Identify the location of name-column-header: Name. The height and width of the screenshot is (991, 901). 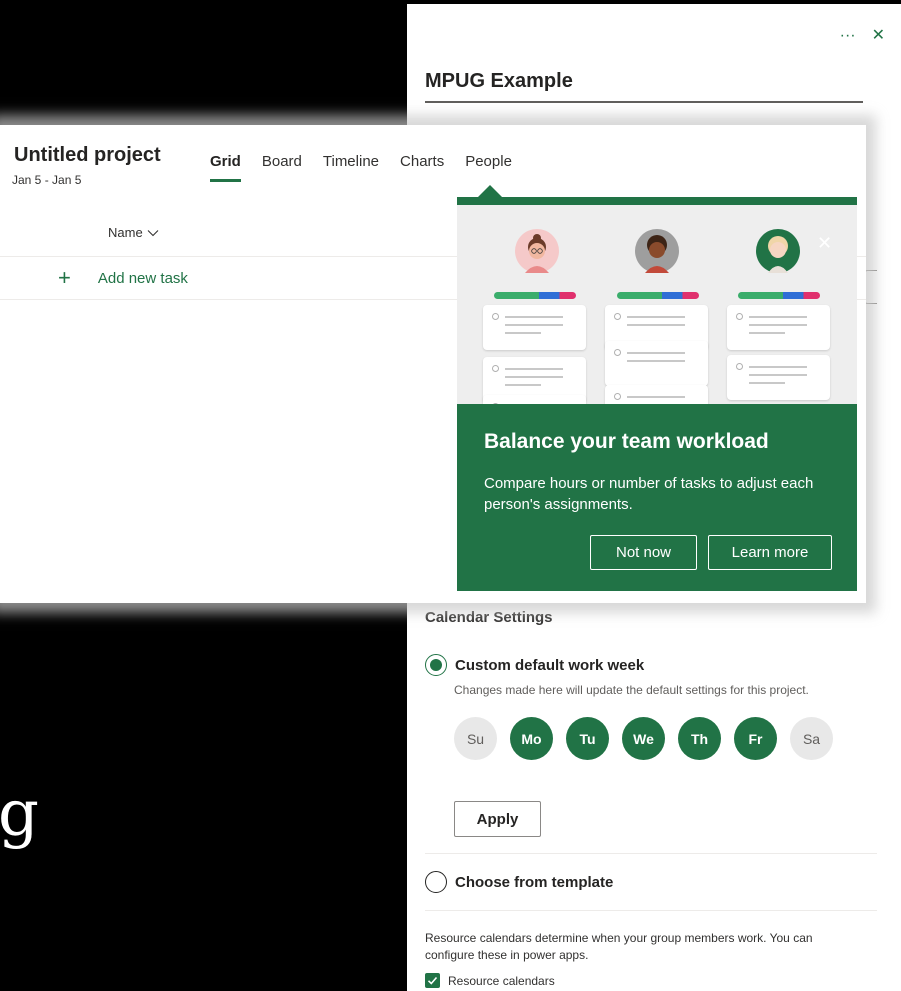
(133, 232).